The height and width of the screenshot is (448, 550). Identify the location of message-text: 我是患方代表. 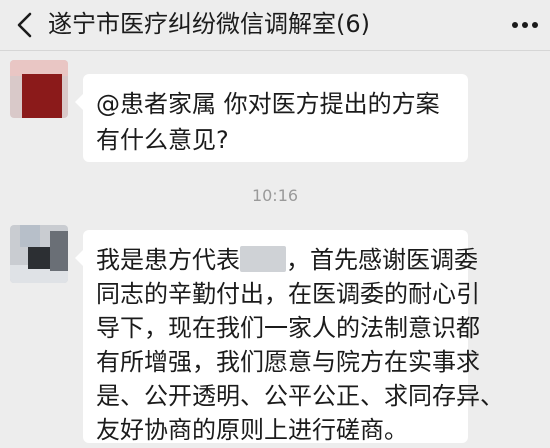
(168, 260).